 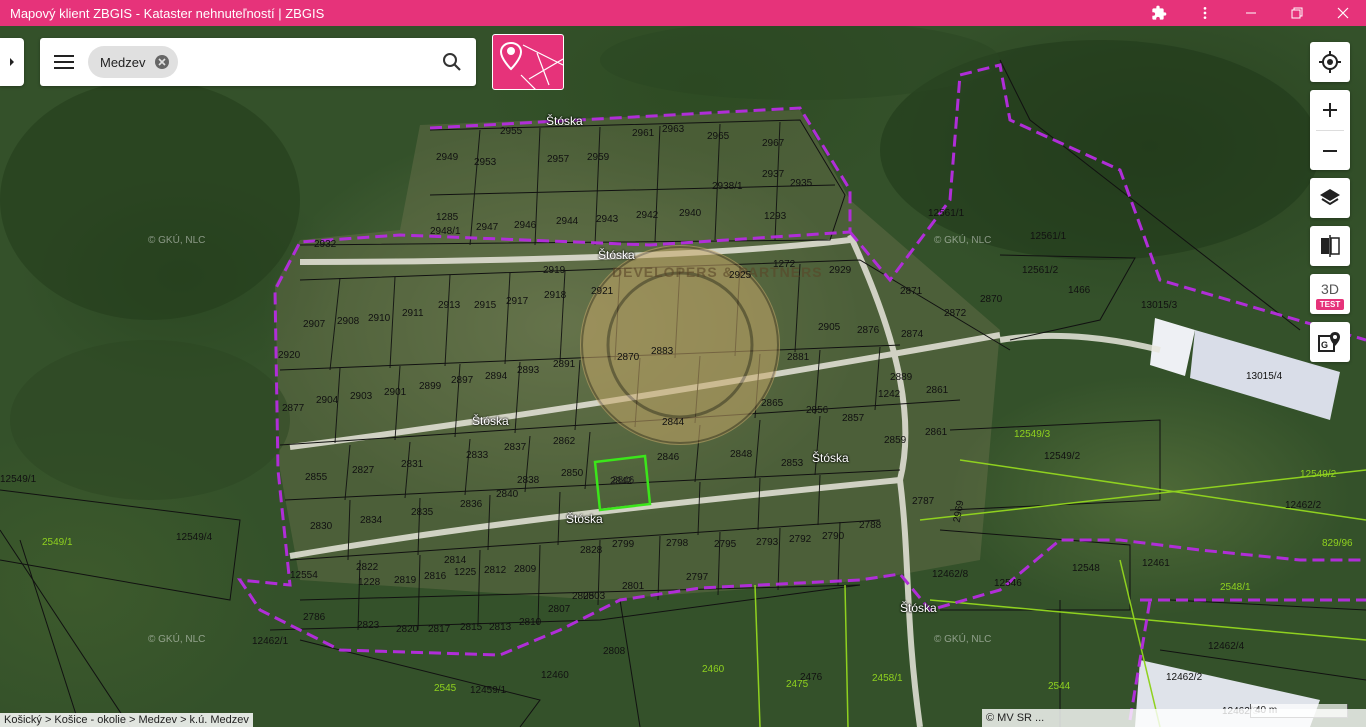 I want to click on my-location-button, so click(x=1330, y=62).